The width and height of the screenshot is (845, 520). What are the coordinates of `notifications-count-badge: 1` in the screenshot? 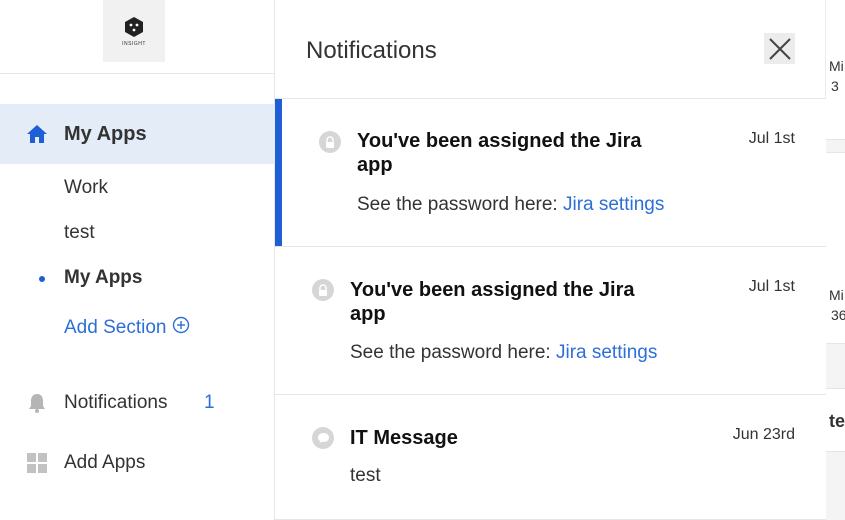 It's located at (209, 402).